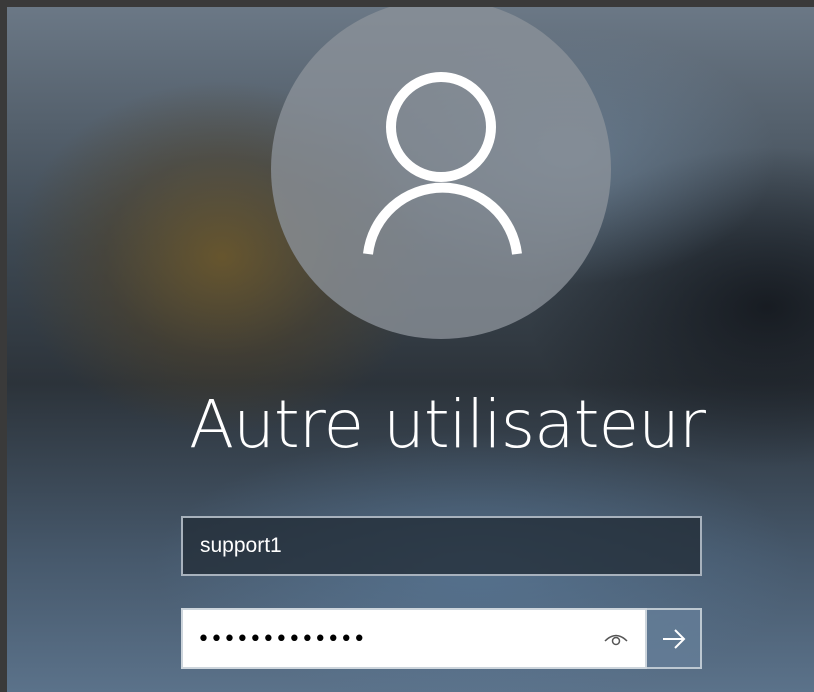  I want to click on arrow-right-icon, so click(674, 639).